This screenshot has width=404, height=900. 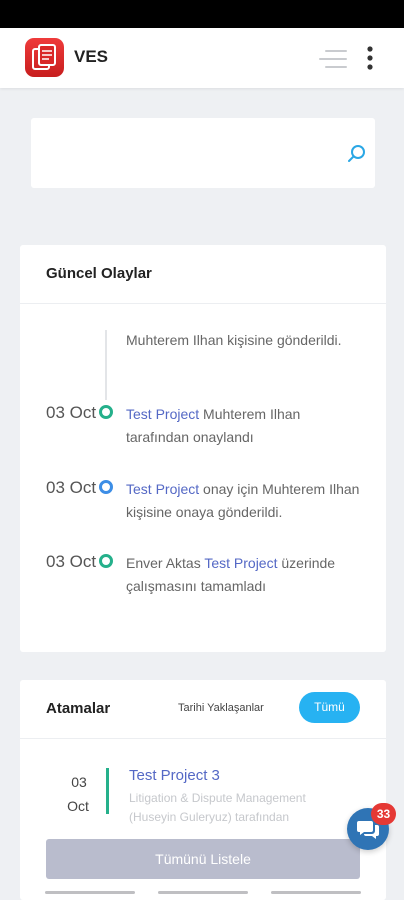 What do you see at coordinates (79, 782) in the screenshot?
I see `assignment-day: 03` at bounding box center [79, 782].